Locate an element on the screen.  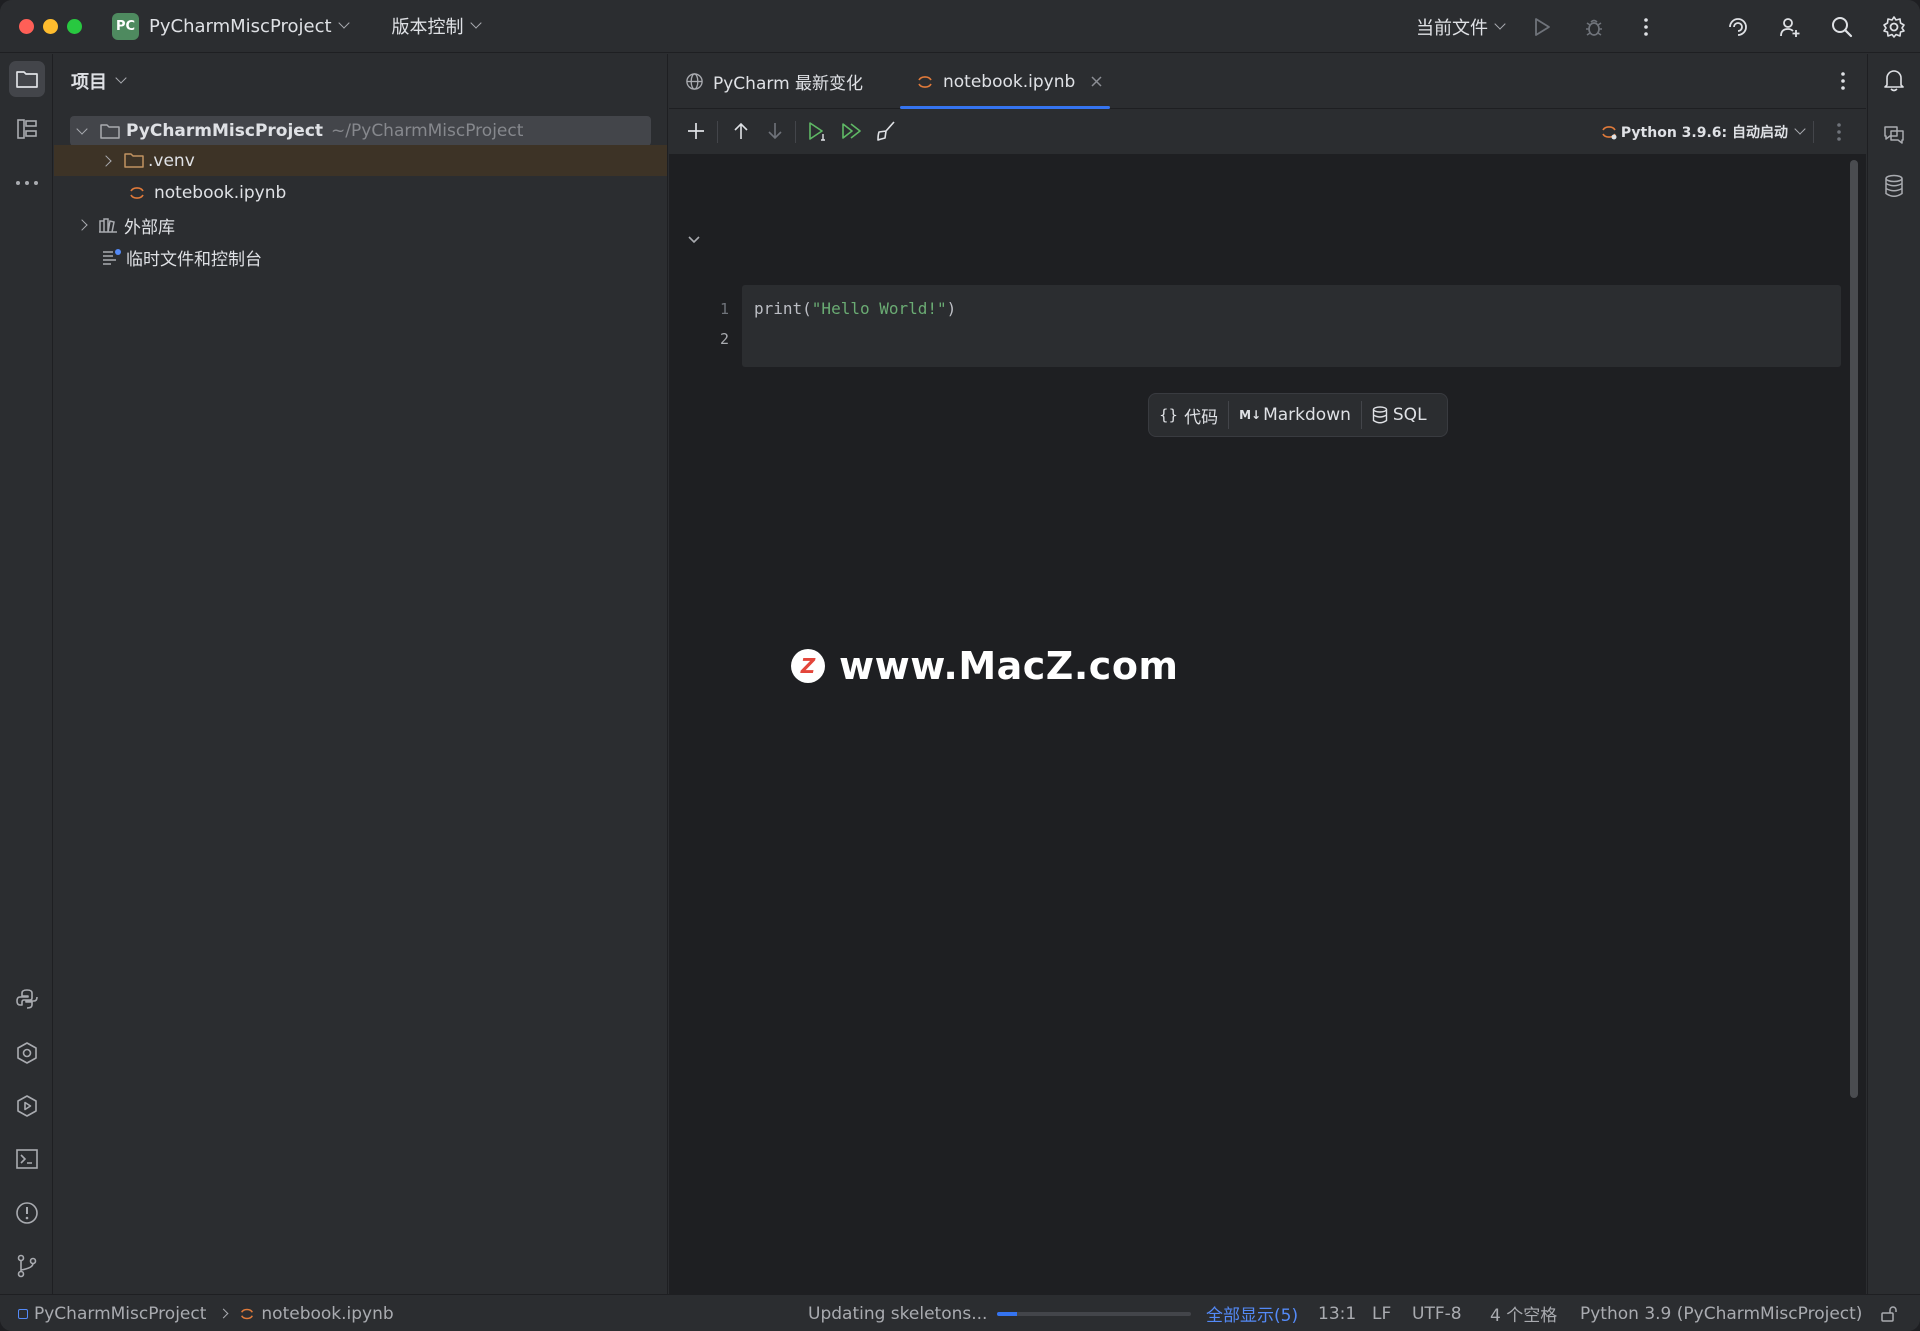
debug-button is located at coordinates (1594, 27).